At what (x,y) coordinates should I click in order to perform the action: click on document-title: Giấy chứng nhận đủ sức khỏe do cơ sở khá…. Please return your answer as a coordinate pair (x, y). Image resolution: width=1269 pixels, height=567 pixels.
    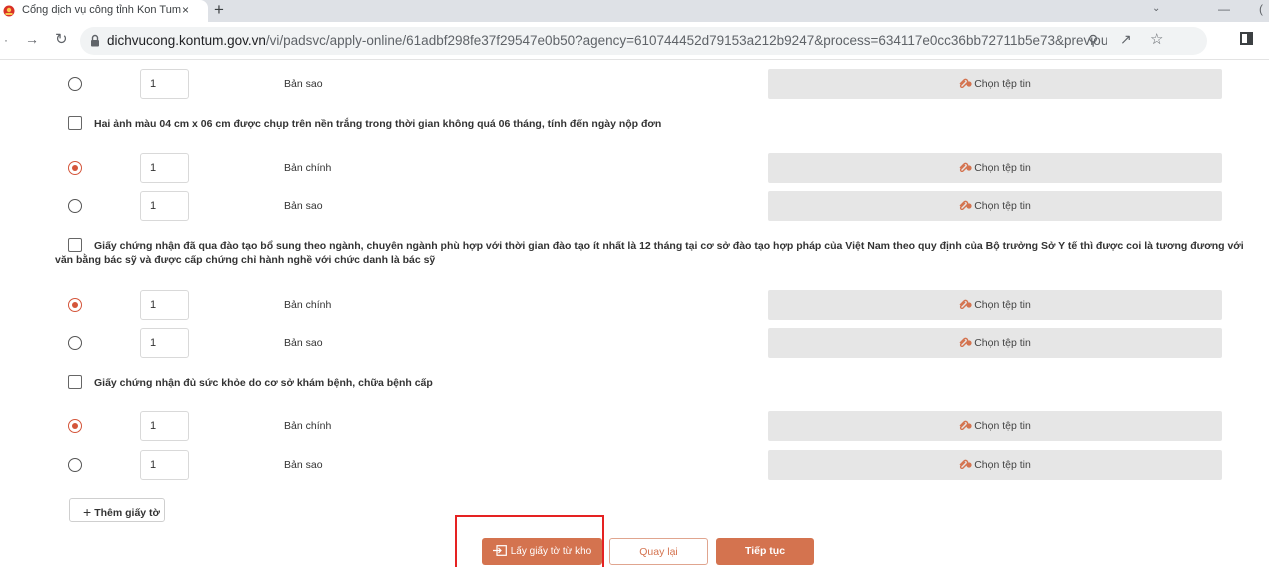
    Looking at the image, I should click on (263, 383).